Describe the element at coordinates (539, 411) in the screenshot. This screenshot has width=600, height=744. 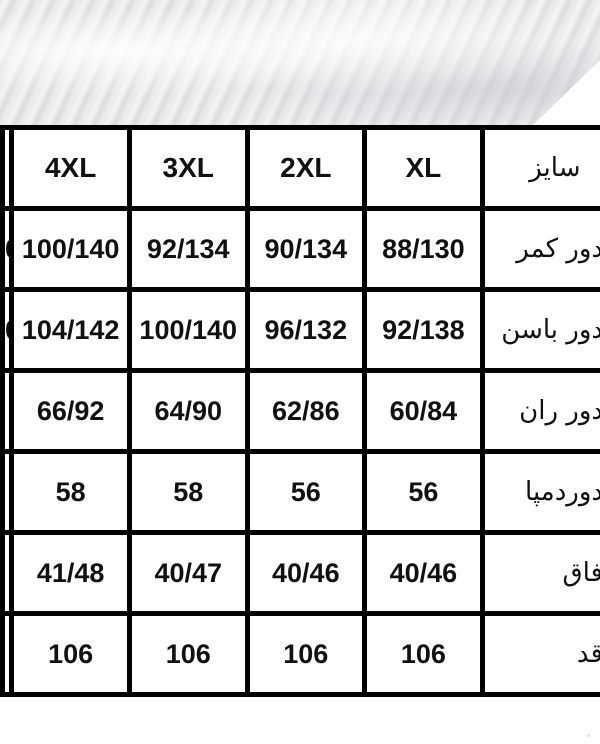
I see `row-label: دور ران` at that location.